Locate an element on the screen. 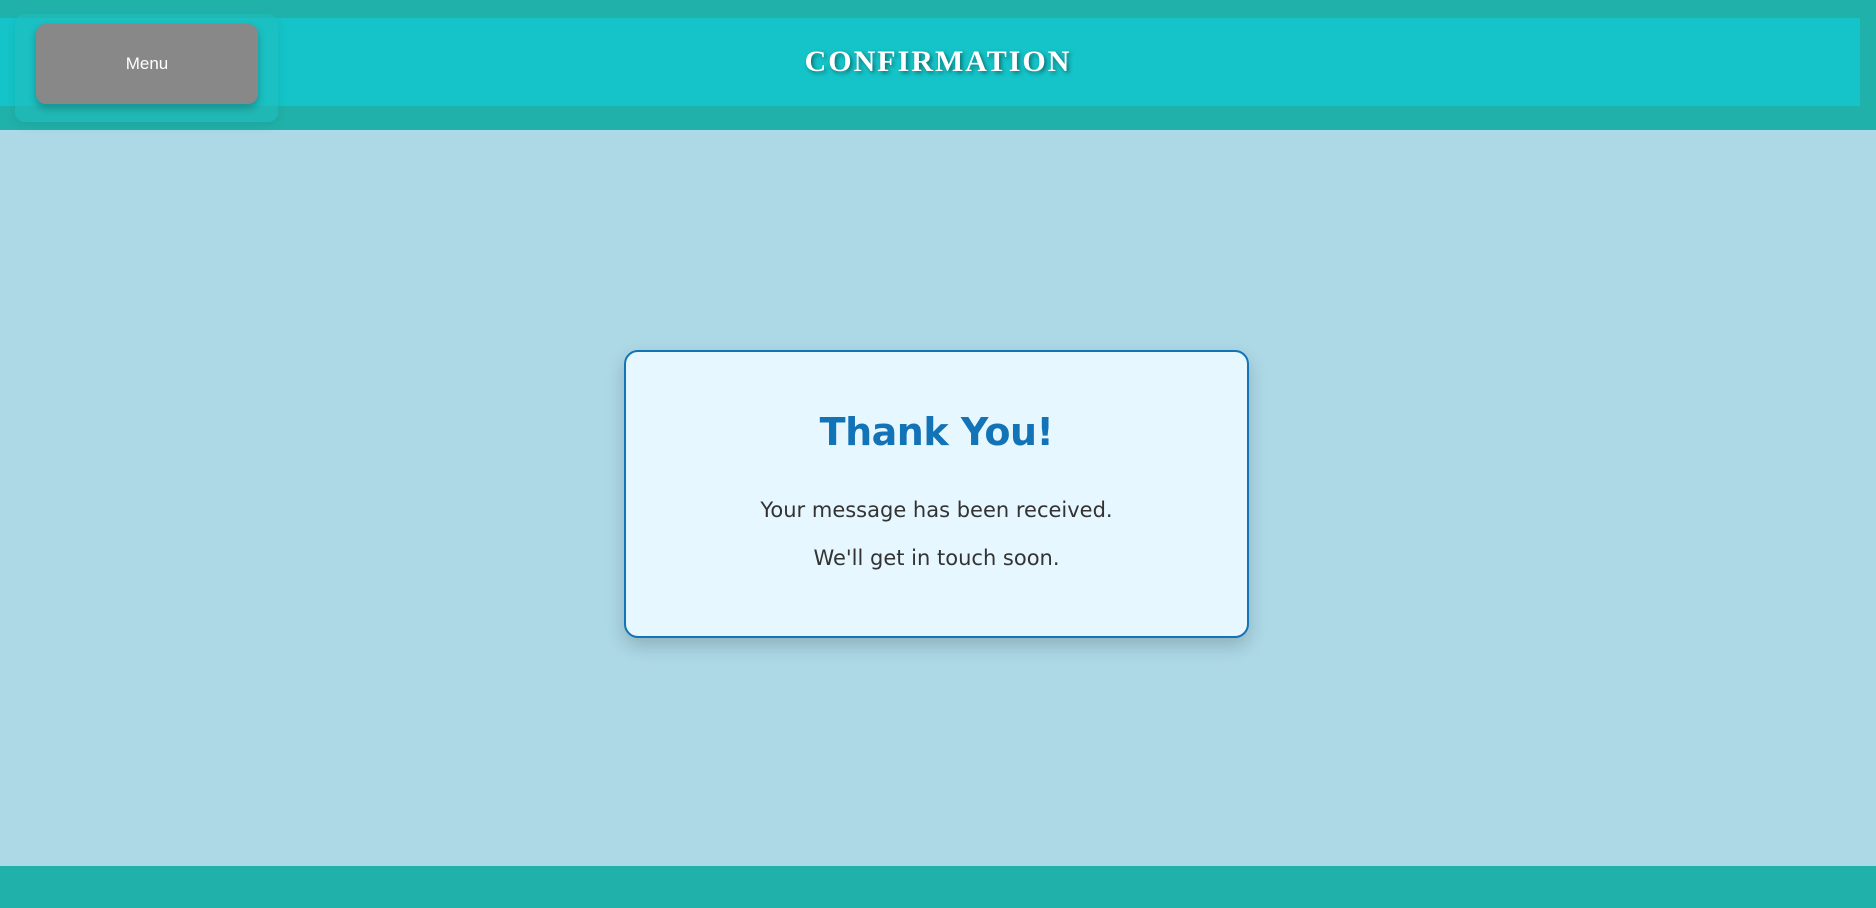 The image size is (1876, 908). header-inner-band is located at coordinates (930, 62).